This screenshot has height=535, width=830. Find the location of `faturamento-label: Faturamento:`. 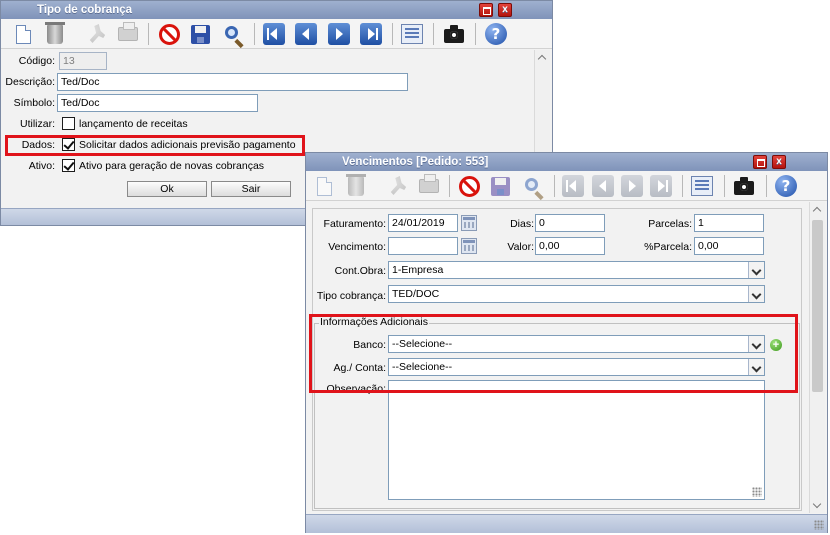

faturamento-label: Faturamento: is located at coordinates (354, 224).